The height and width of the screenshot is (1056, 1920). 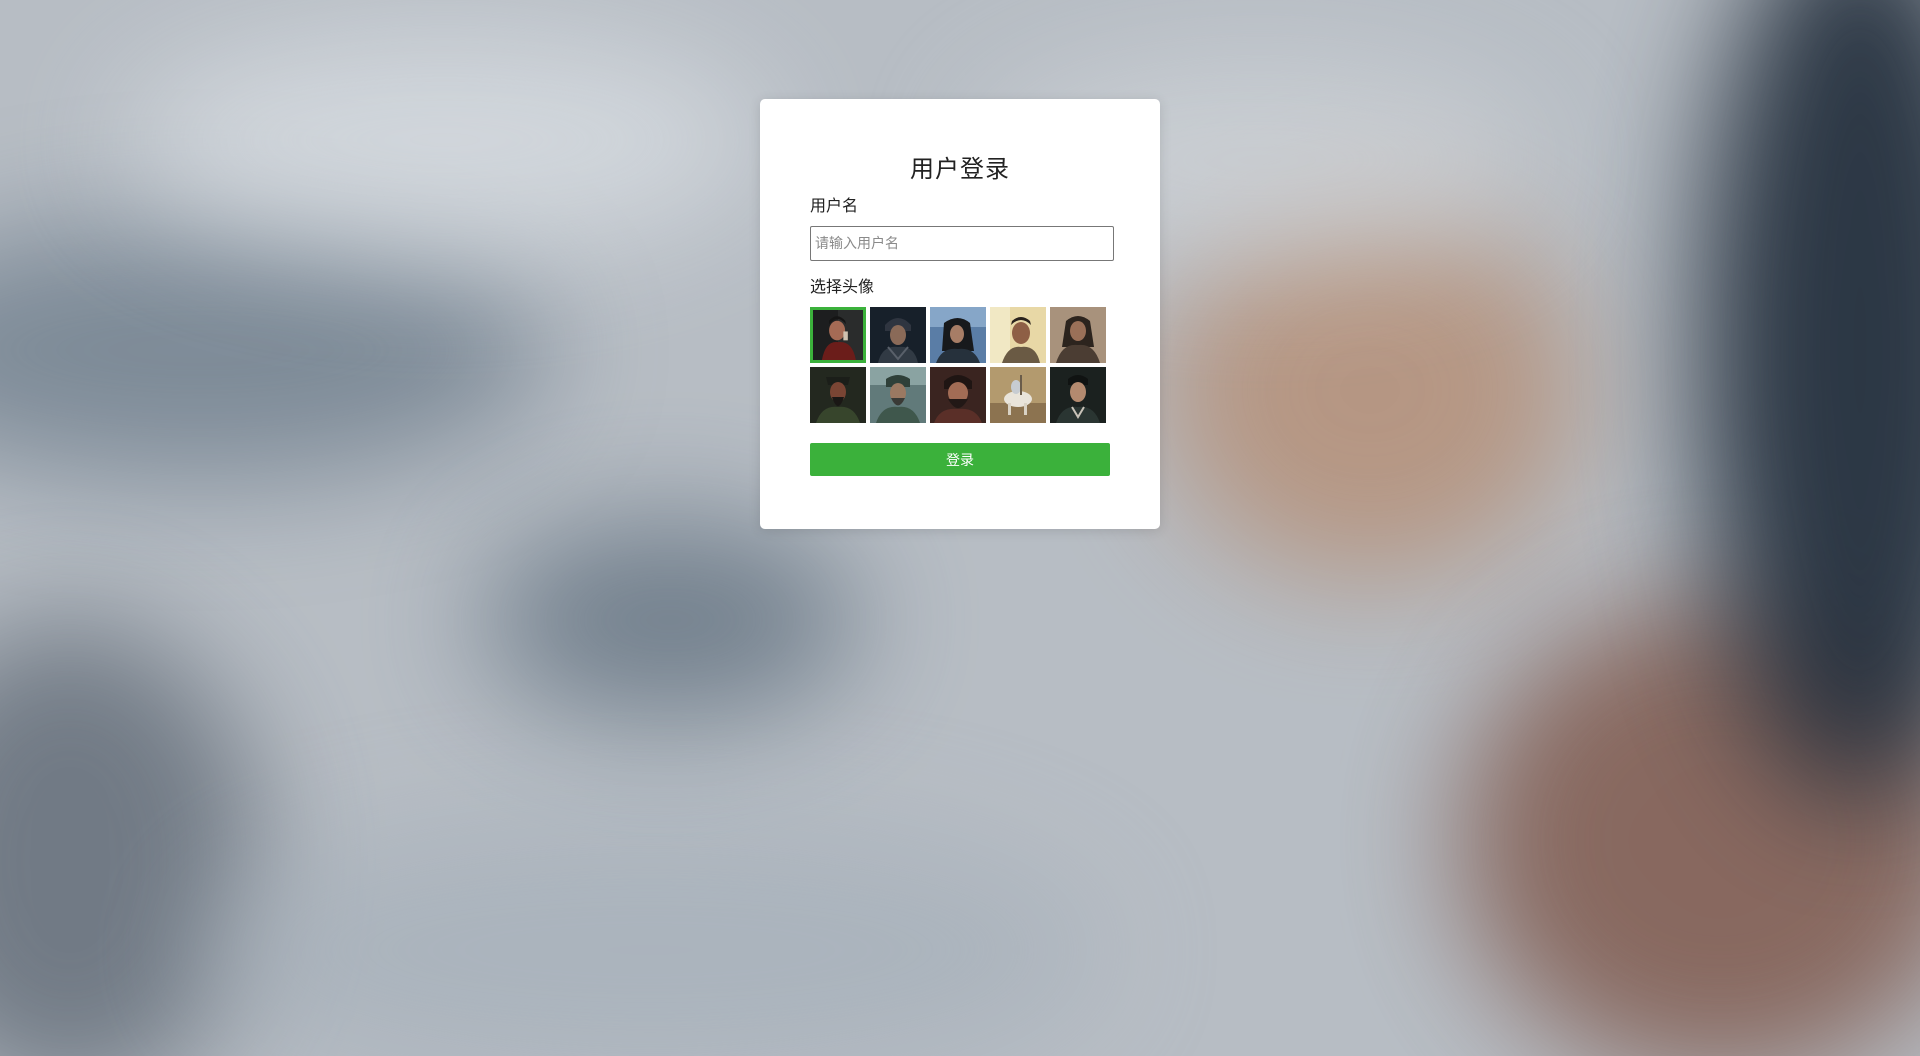 I want to click on avatar-label: 选择头像, so click(x=842, y=286).